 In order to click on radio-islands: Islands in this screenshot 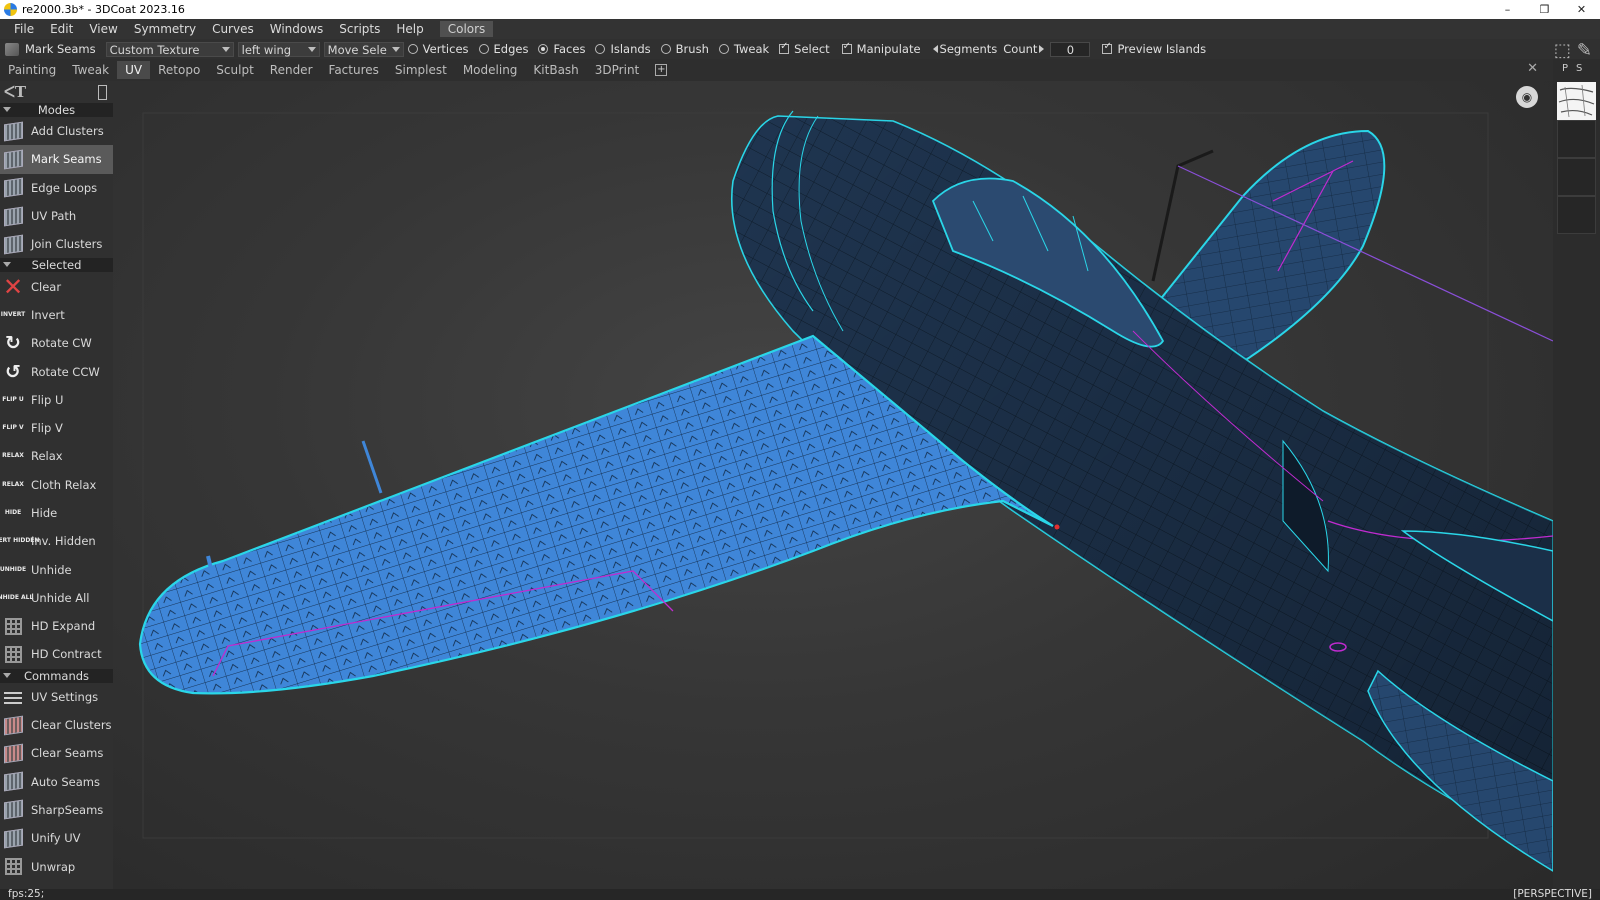, I will do `click(623, 49)`.